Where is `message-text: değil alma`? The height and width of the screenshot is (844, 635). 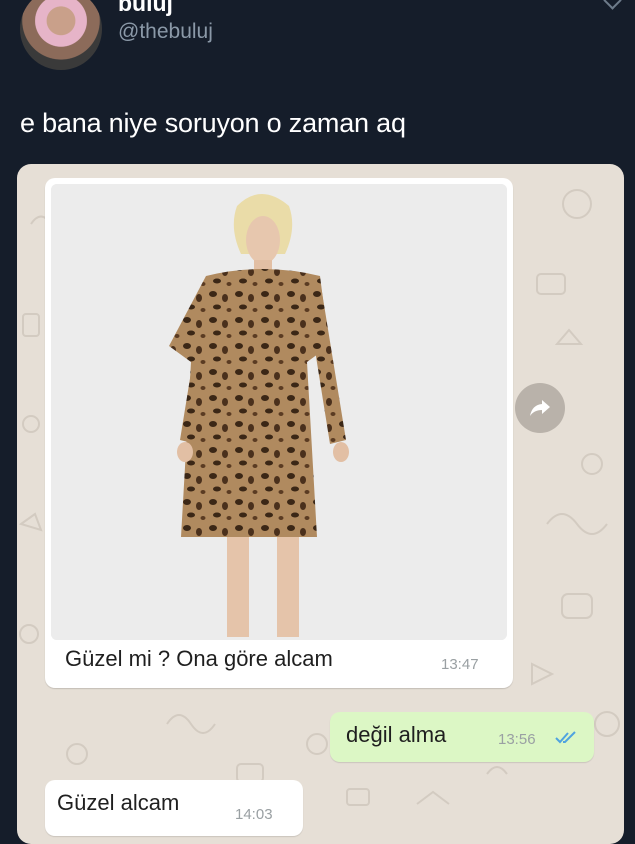 message-text: değil alma is located at coordinates (396, 734).